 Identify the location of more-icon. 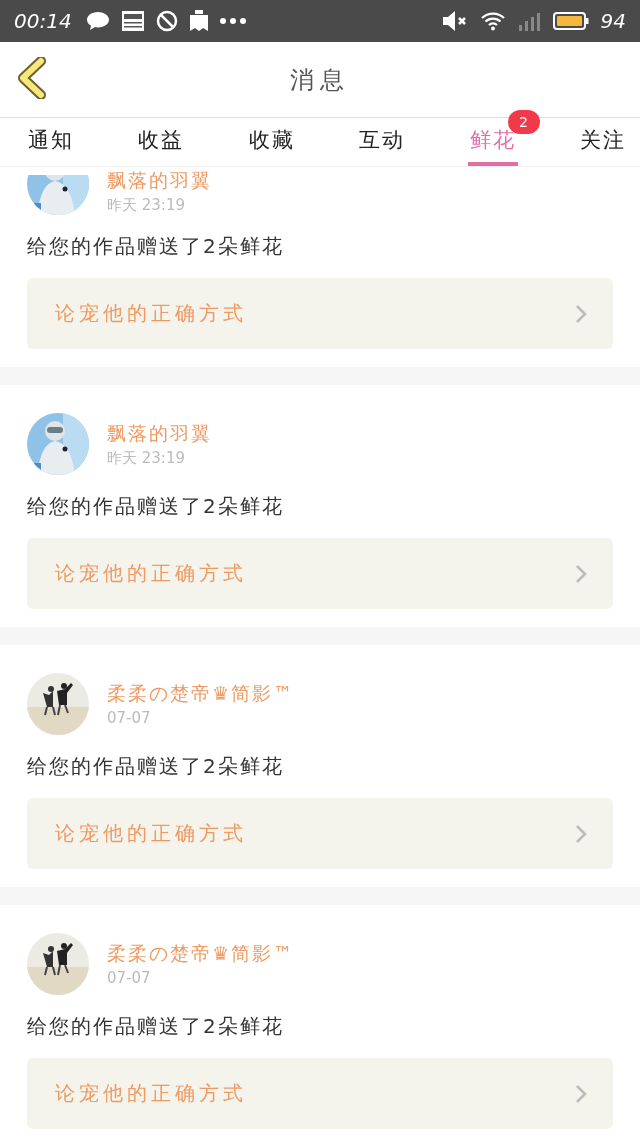
(232, 21).